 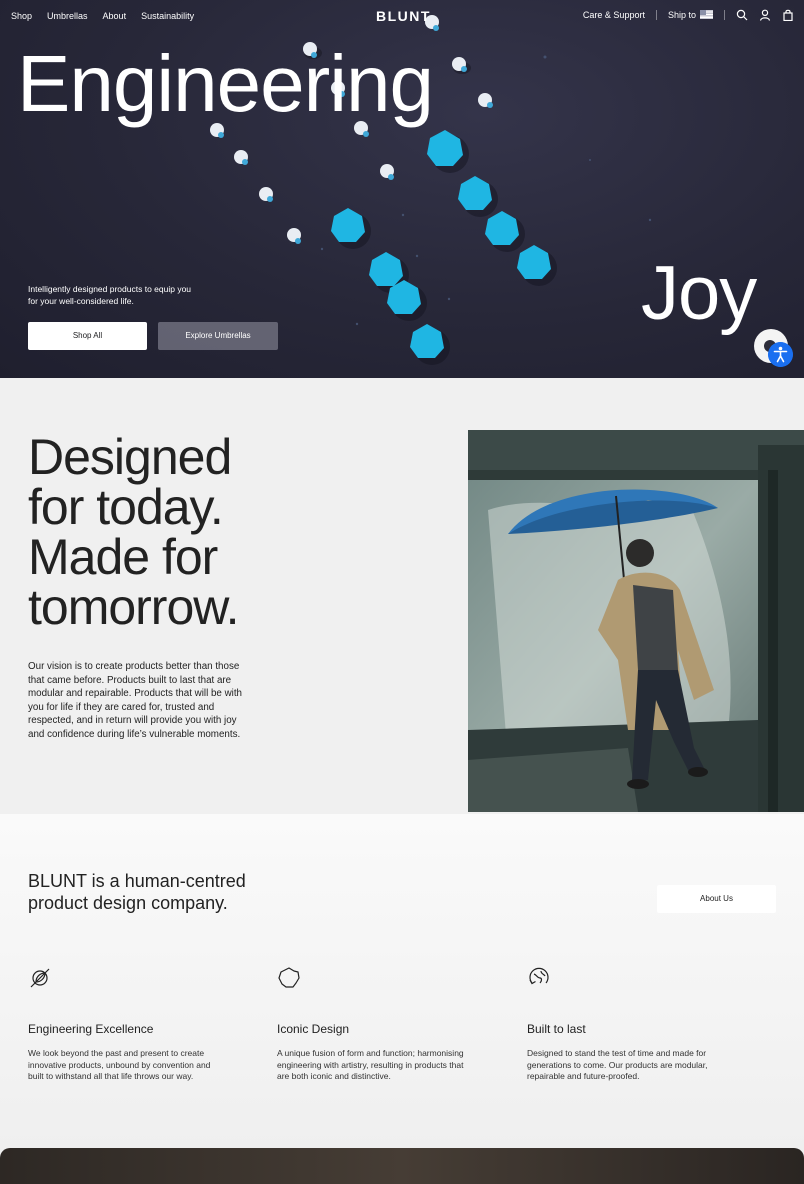 I want to click on ship-to-label: Ship to, so click(x=681, y=15).